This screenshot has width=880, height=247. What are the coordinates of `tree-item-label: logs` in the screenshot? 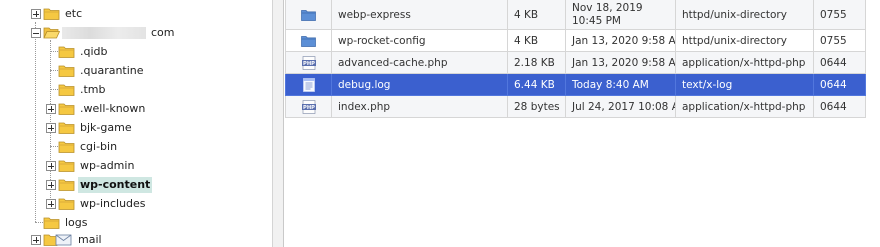 It's located at (76, 222).